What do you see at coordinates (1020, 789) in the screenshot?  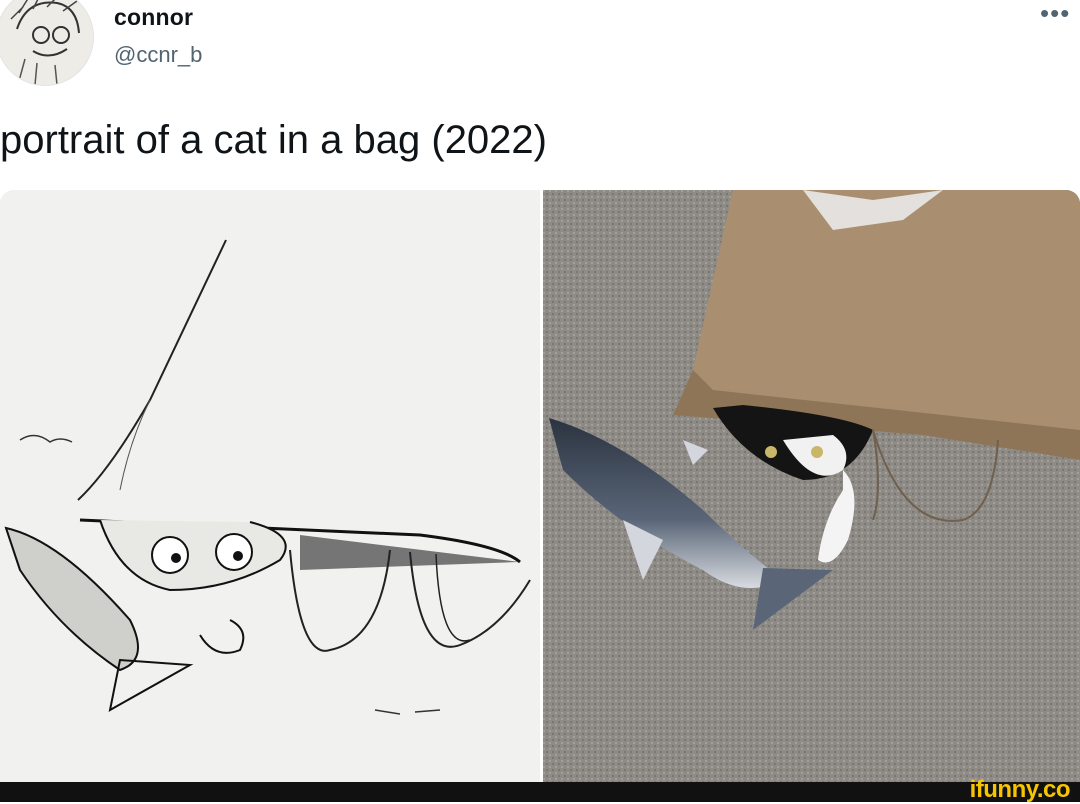 I see `watermark-logo: ifunny.co` at bounding box center [1020, 789].